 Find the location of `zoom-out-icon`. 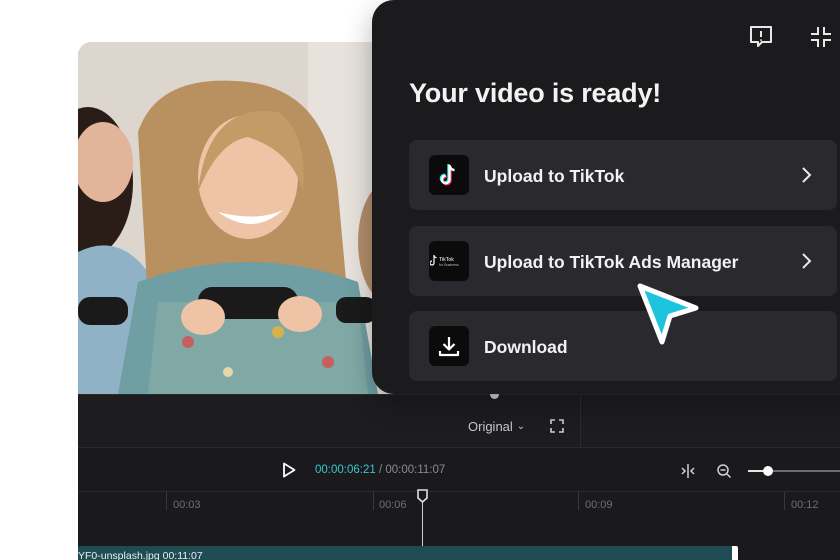

zoom-out-icon is located at coordinates (724, 471).